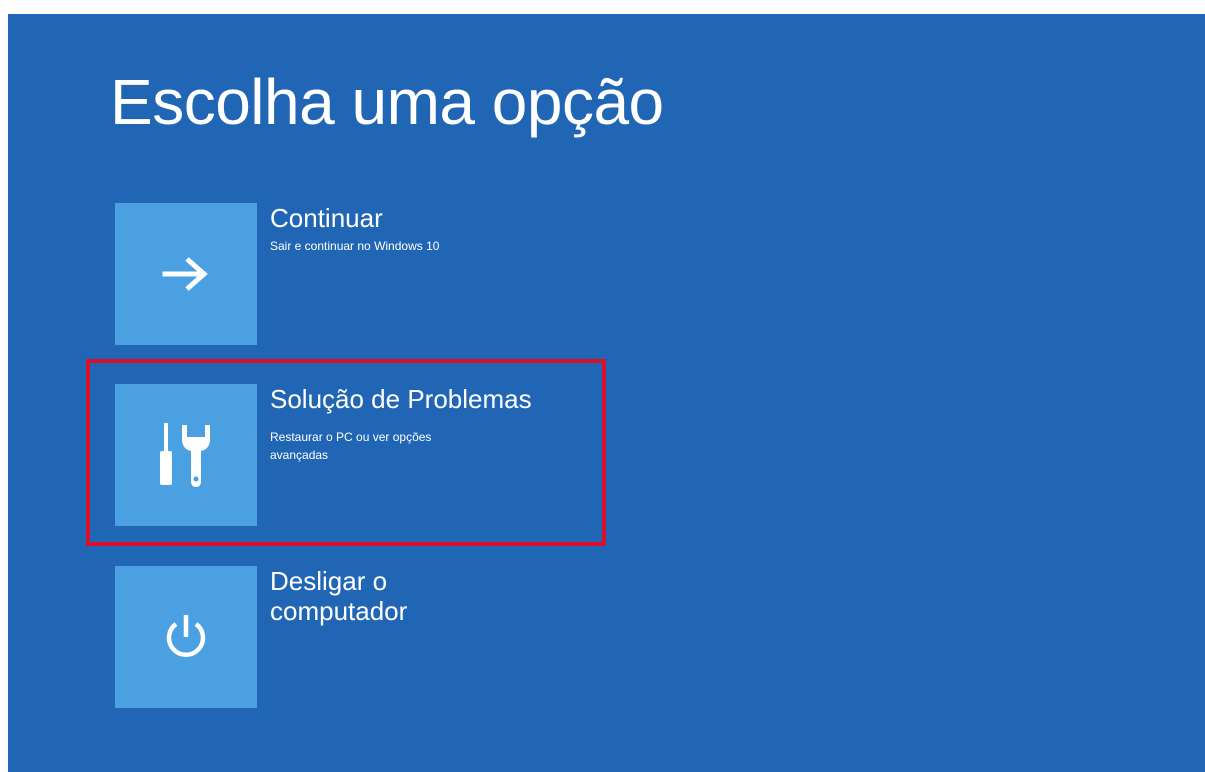  Describe the element at coordinates (355, 246) in the screenshot. I see `continue-description: Sair e continuar no Windows 10` at that location.